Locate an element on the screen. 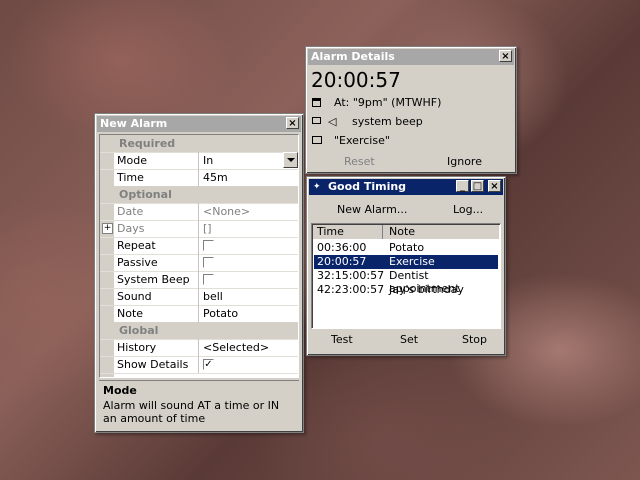 The image size is (640, 480). app-icon: ✦ is located at coordinates (317, 187).